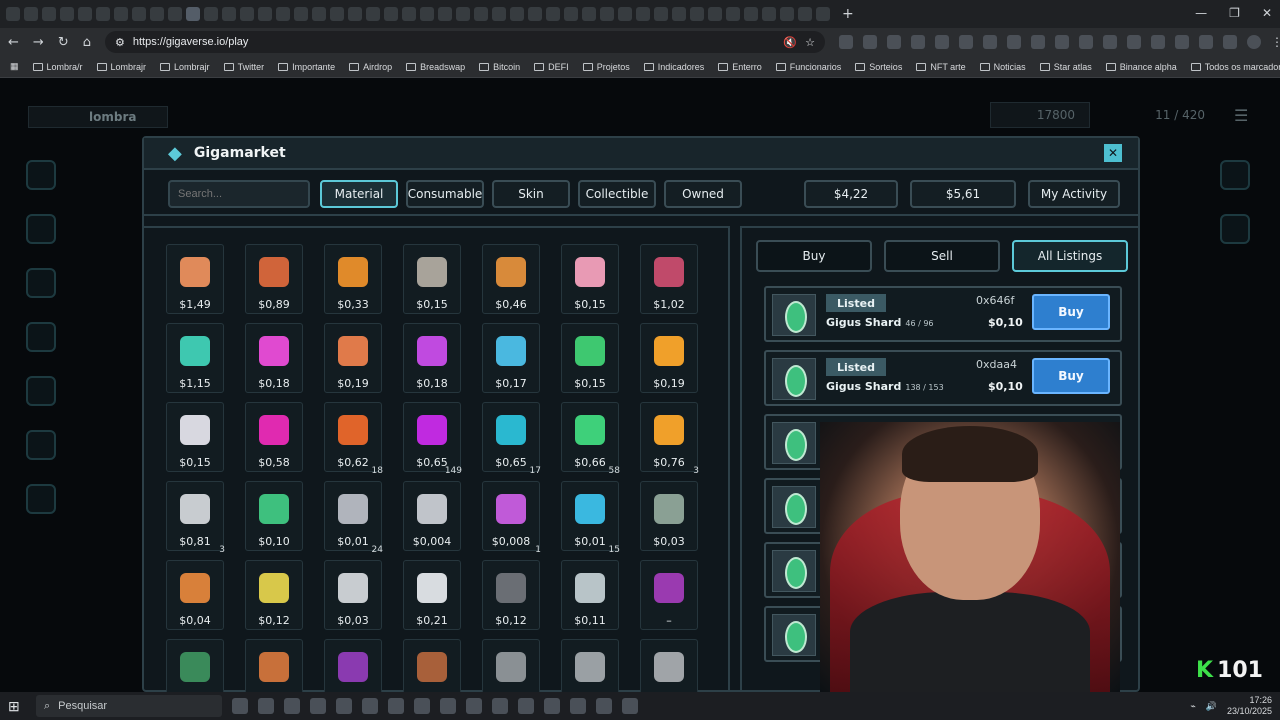 This screenshot has height=720, width=1280. What do you see at coordinates (1192, 706) in the screenshot?
I see `network-icon: ⌁` at bounding box center [1192, 706].